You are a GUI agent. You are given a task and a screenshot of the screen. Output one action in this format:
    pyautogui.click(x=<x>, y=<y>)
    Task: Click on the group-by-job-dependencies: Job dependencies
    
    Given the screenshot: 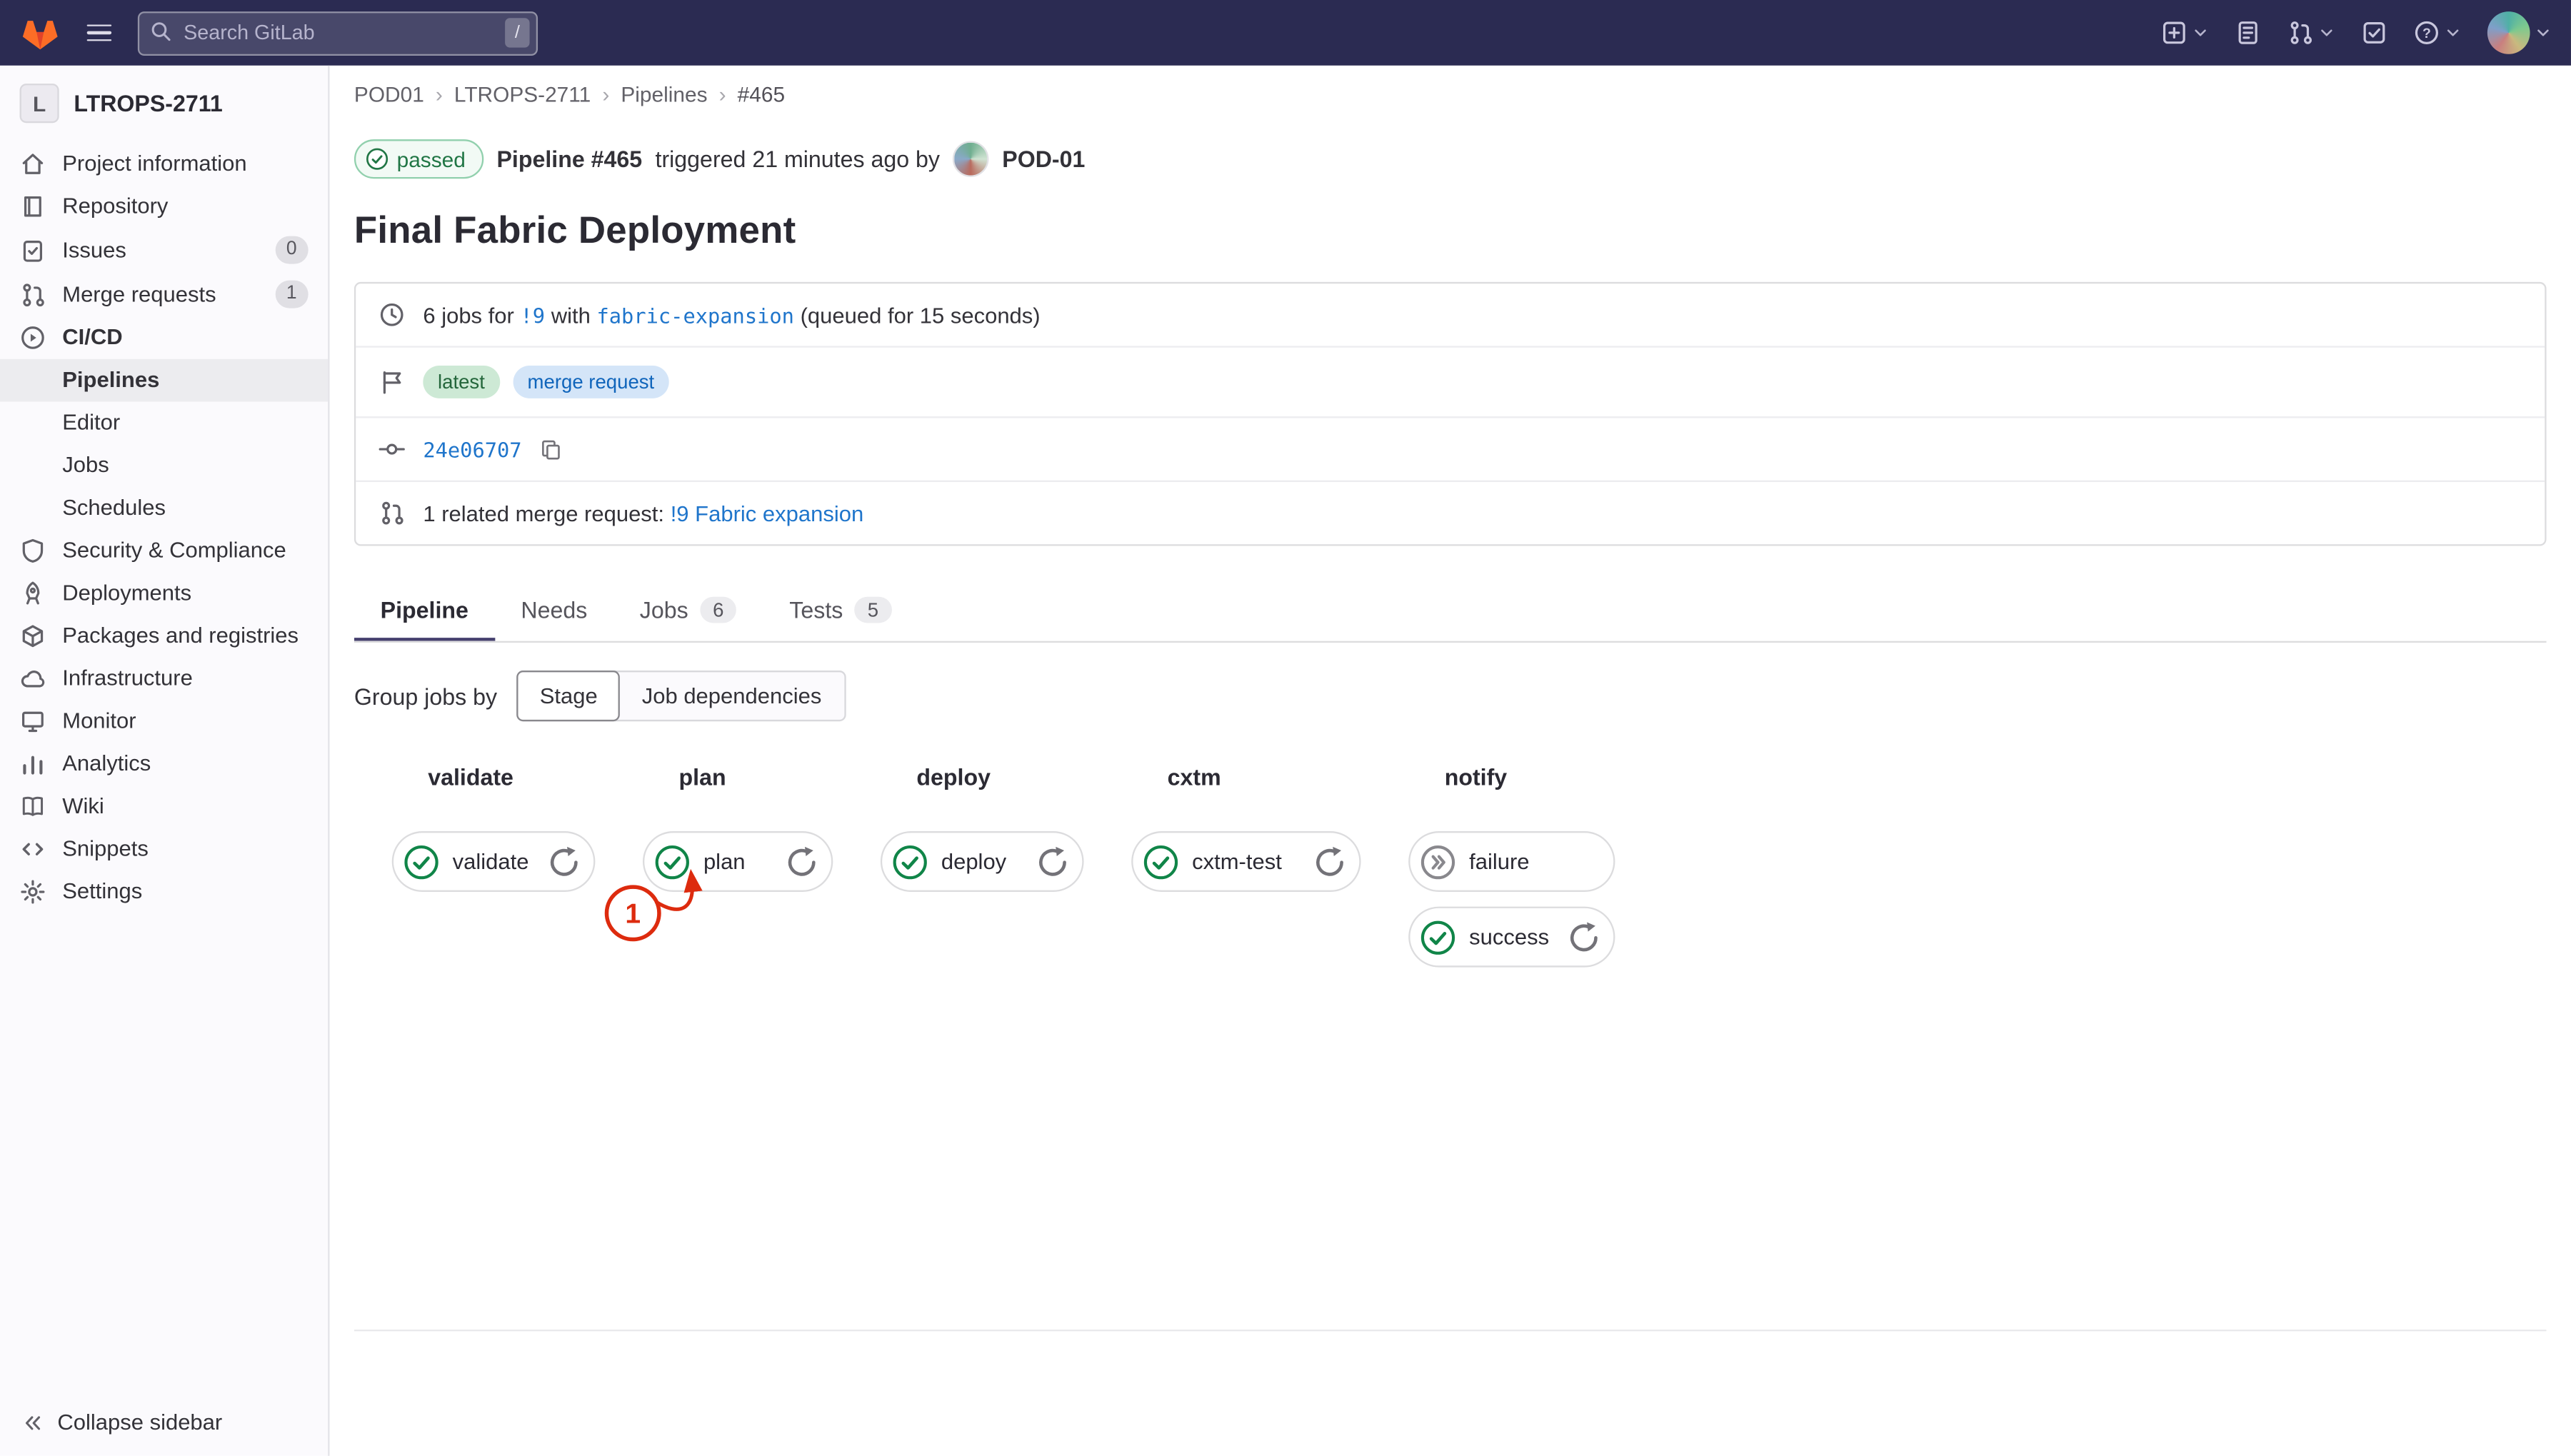 What is the action you would take?
    pyautogui.click(x=732, y=696)
    